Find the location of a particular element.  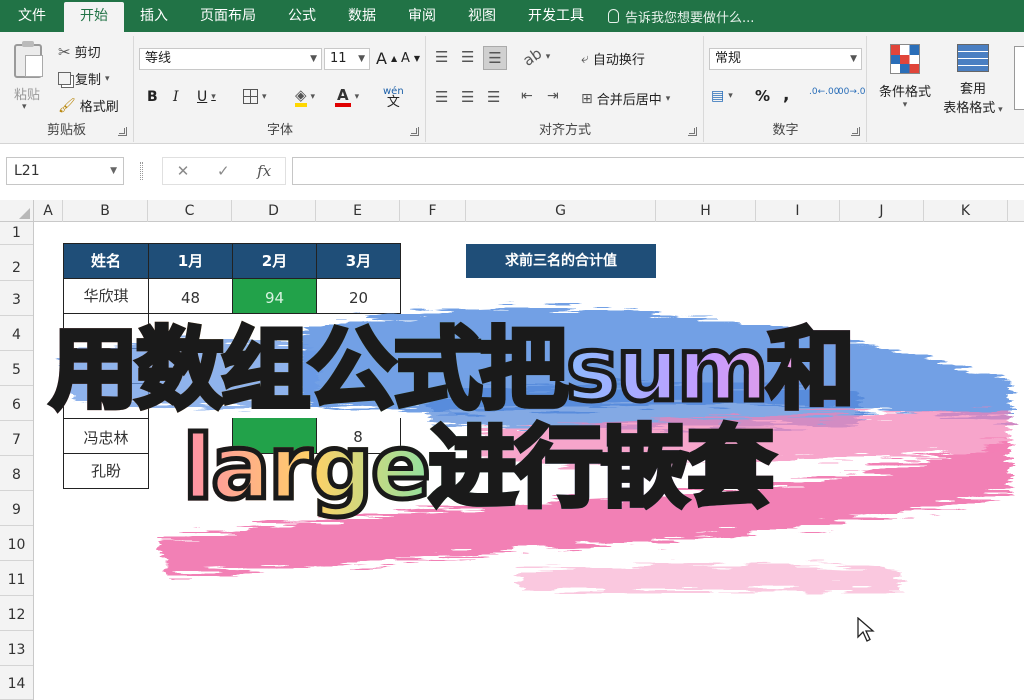

mouse-cursor-icon is located at coordinates (866, 629).